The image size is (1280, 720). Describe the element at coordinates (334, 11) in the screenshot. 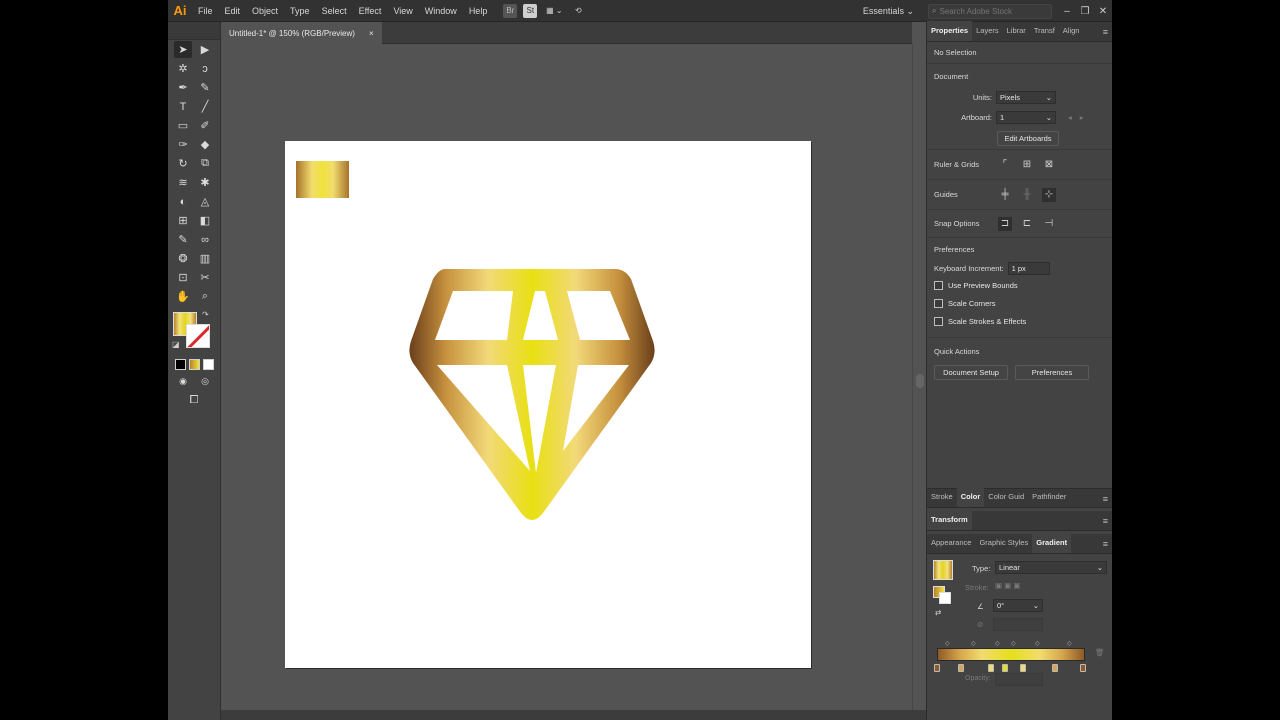

I see `menu-select: Select` at that location.